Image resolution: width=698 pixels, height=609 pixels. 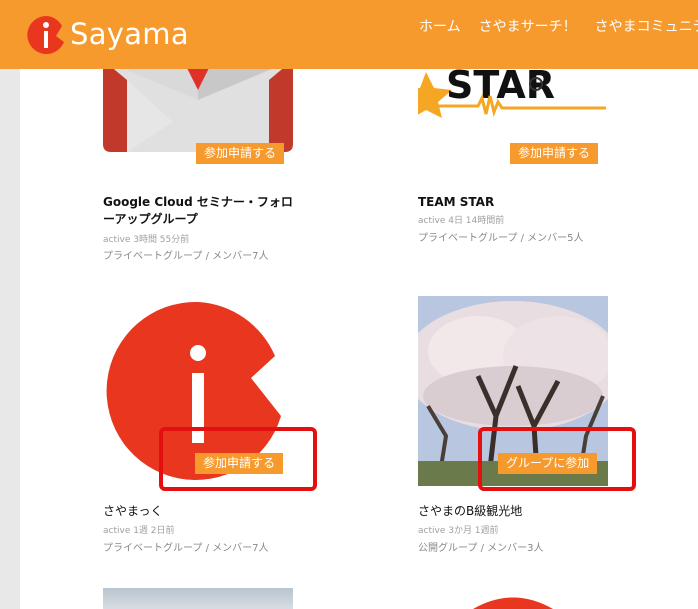 What do you see at coordinates (139, 531) in the screenshot?
I see `group-last-active: active 1週 2日前` at bounding box center [139, 531].